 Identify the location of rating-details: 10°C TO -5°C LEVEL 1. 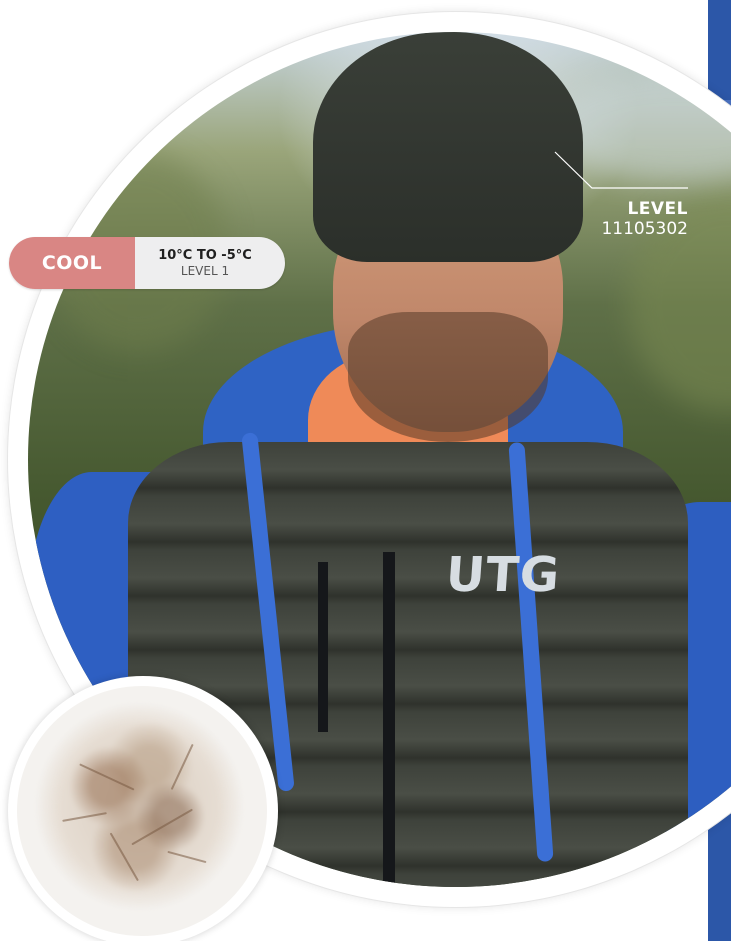
(210, 263).